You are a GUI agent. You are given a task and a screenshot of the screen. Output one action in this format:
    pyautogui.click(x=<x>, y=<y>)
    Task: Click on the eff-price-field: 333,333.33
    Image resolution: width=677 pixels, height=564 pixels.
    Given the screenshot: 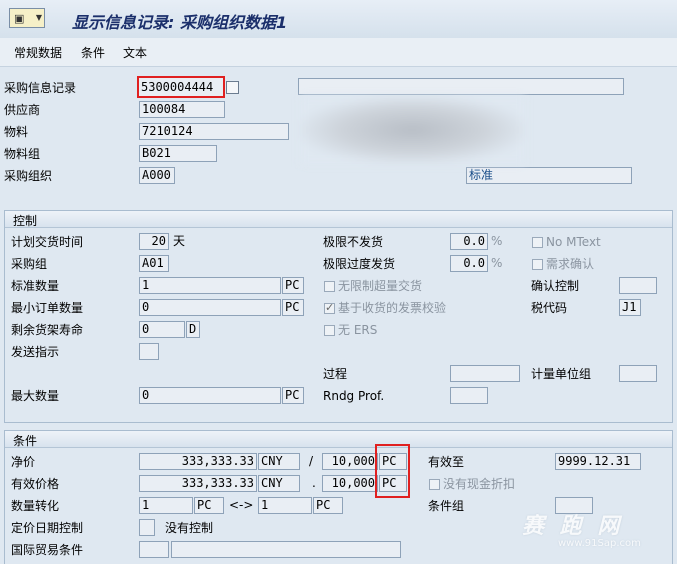 What is the action you would take?
    pyautogui.click(x=198, y=483)
    